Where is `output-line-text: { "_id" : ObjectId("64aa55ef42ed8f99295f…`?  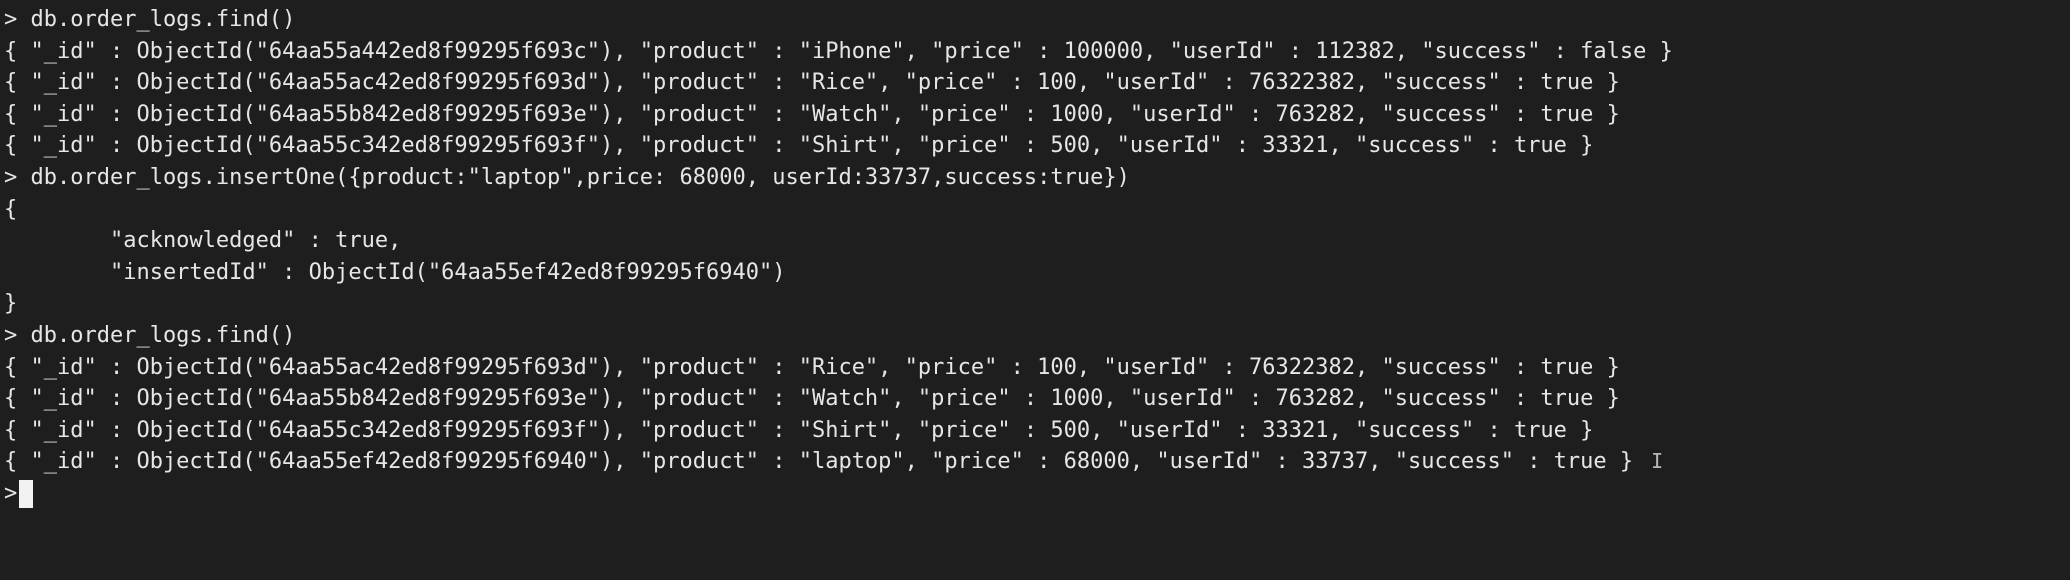
output-line-text: { "_id" : ObjectId("64aa55ef42ed8f99295f… is located at coordinates (819, 462).